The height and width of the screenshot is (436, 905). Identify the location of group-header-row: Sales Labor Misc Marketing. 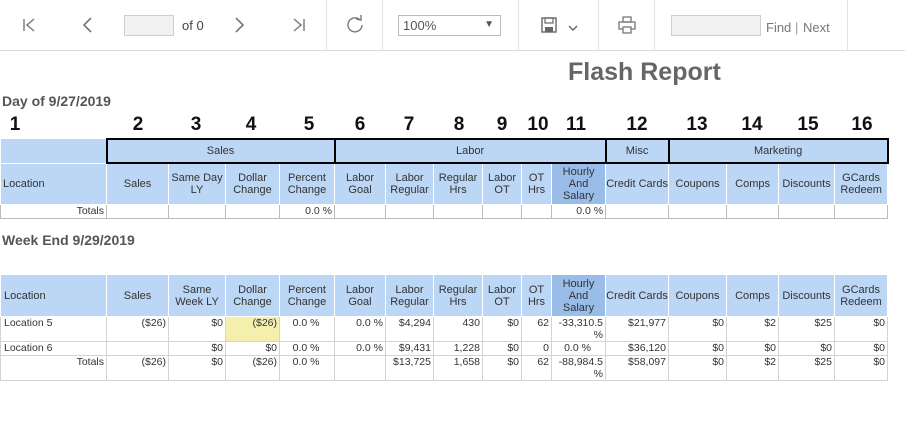
(444, 151).